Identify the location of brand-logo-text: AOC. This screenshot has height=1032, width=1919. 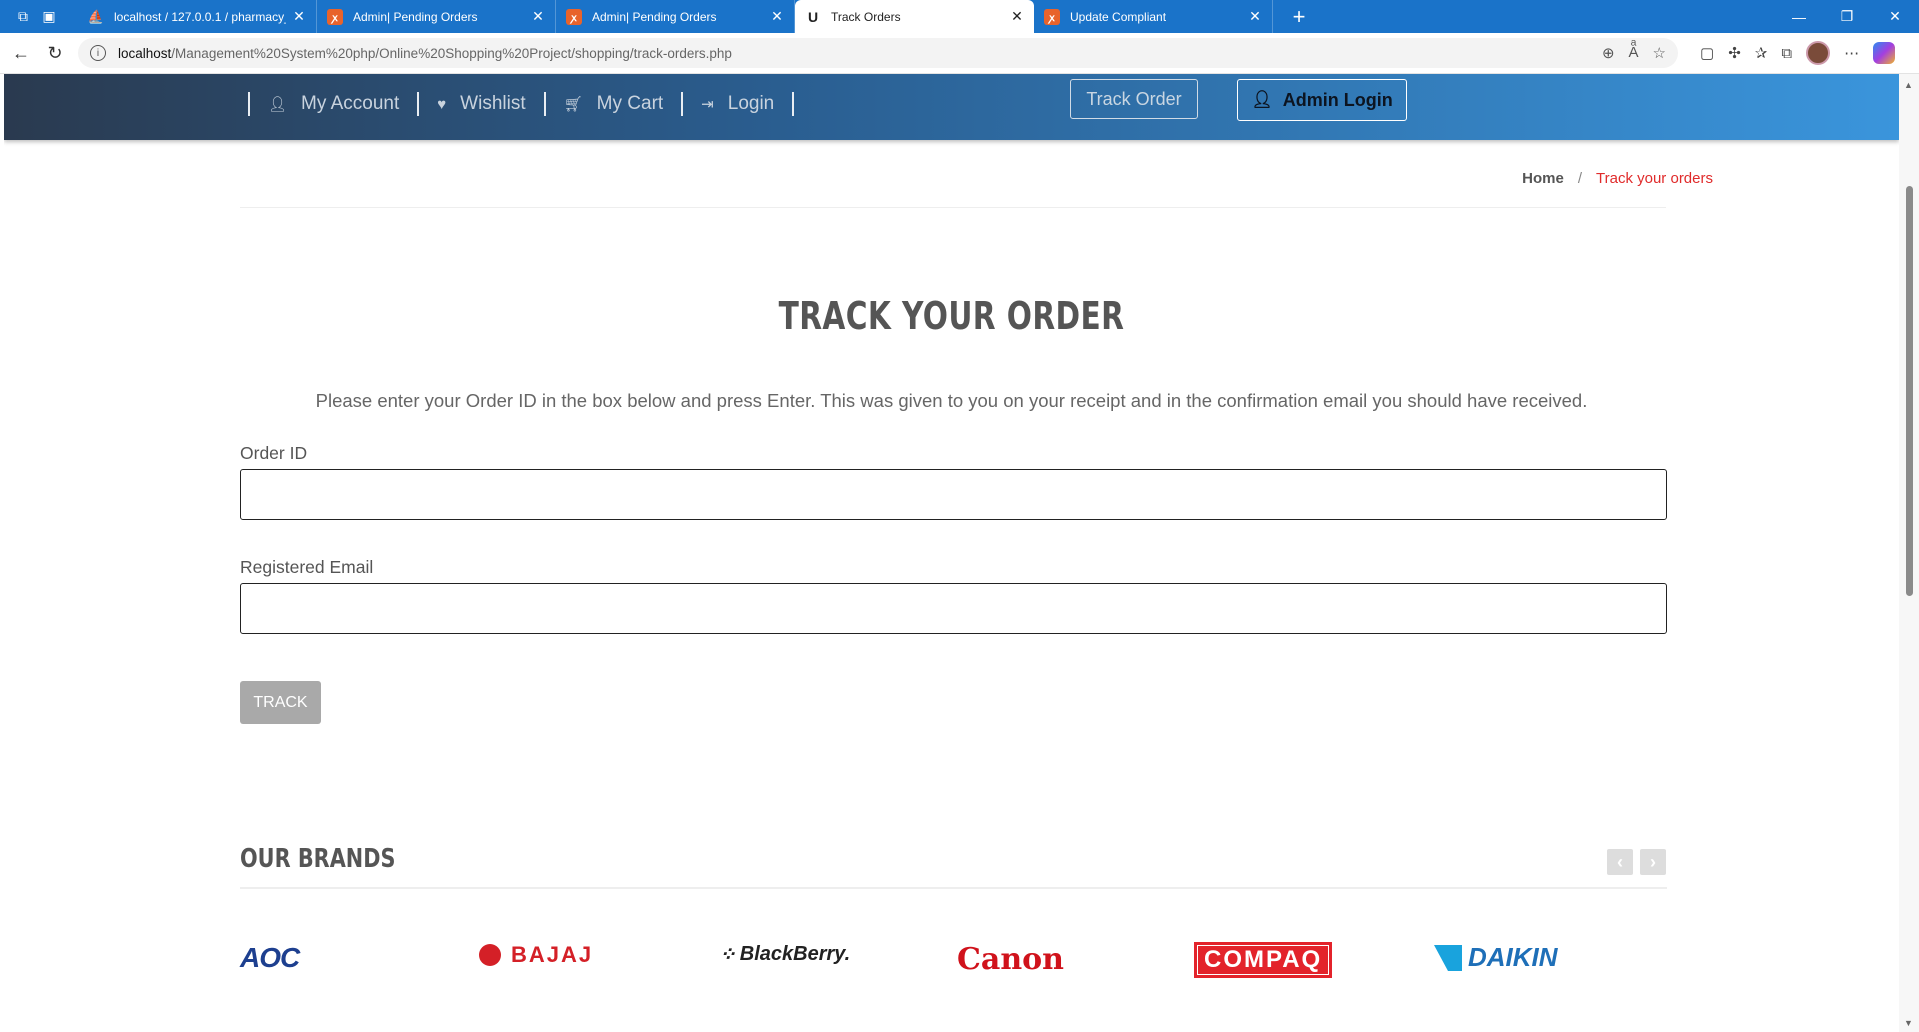
(270, 957).